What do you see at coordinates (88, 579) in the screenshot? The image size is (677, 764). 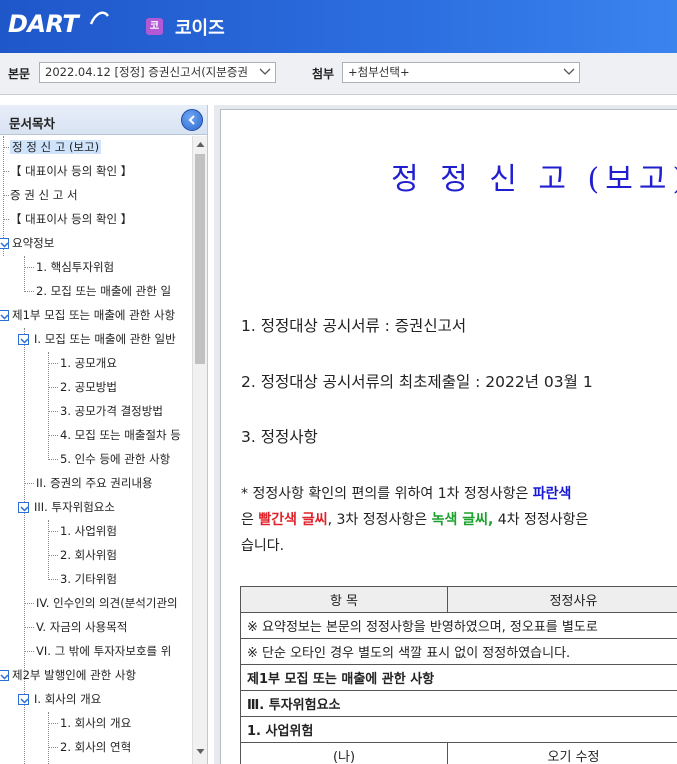 I see `toc-item-other-risk: 3. 기타위험` at bounding box center [88, 579].